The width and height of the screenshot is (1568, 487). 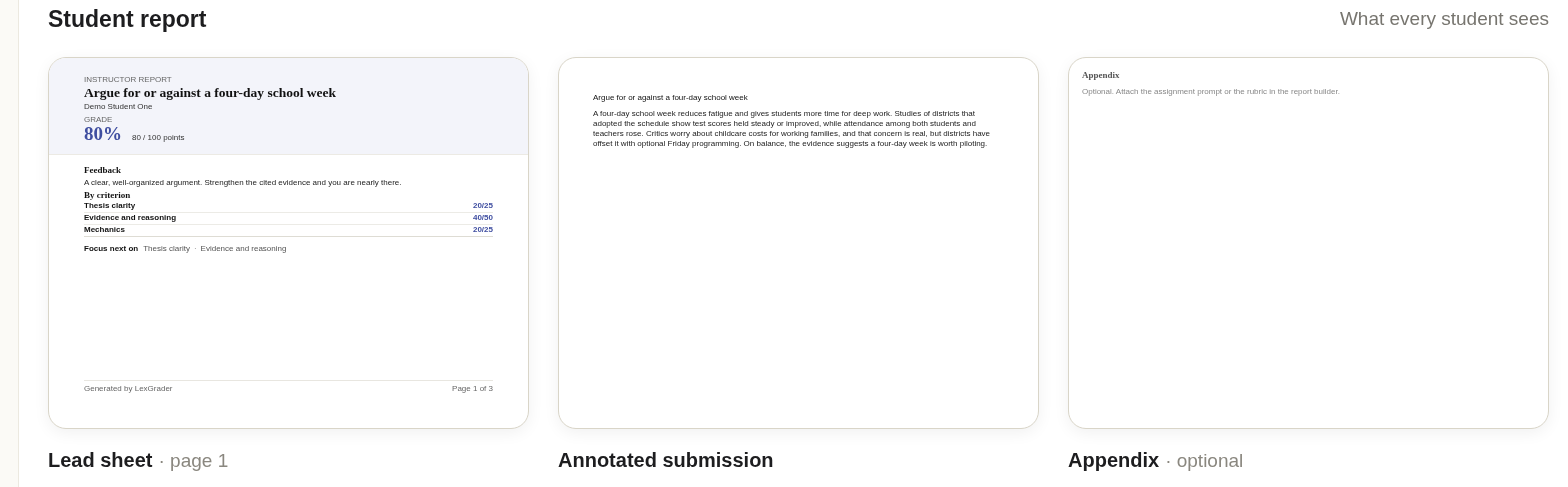 I want to click on criterion-name: Mechanics, so click(x=104, y=230).